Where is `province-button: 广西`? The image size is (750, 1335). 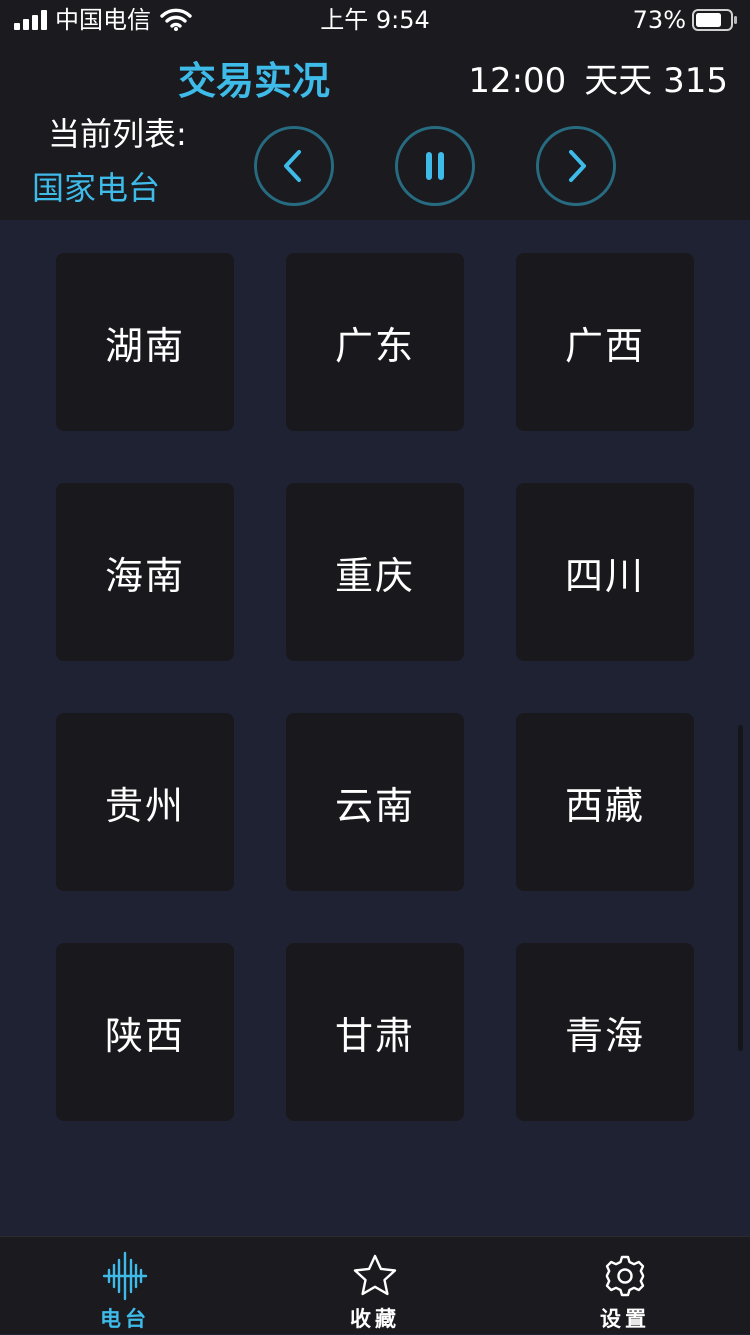
province-button: 广西 is located at coordinates (605, 342).